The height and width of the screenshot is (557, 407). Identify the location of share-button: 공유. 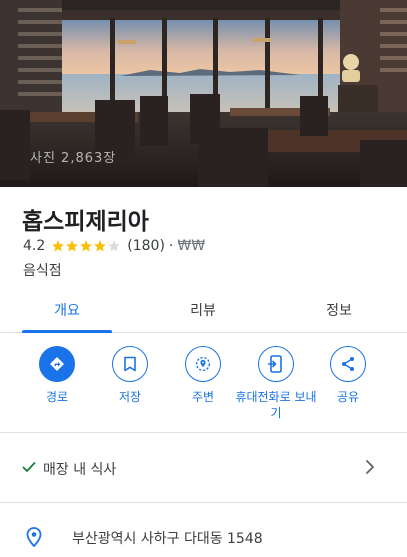
(348, 375).